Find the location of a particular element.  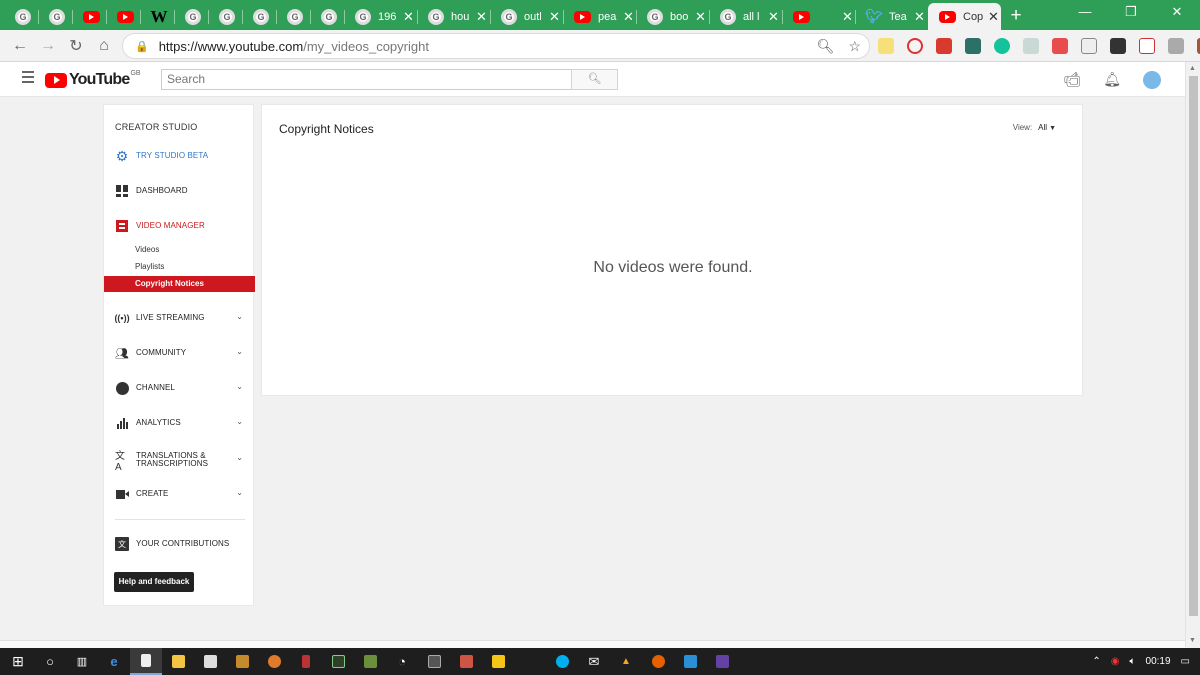

sidebar-item-video-manager: VIDEO MANAGER is located at coordinates (179, 226).